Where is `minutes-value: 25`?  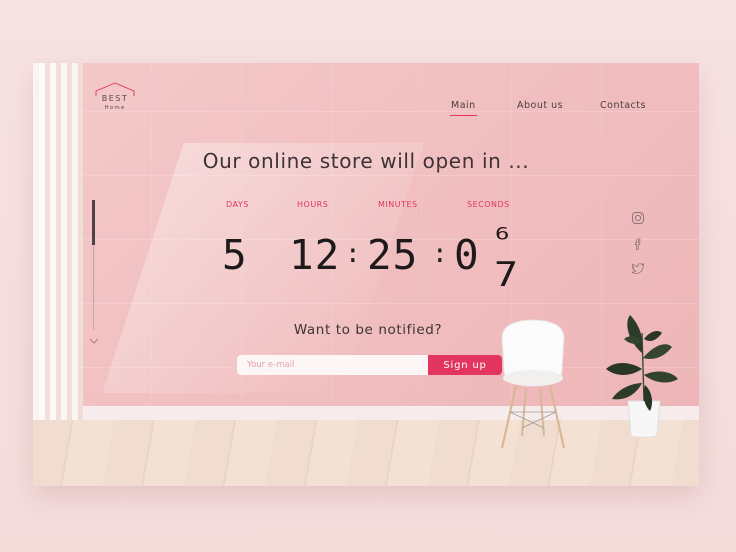
minutes-value: 25 is located at coordinates (393, 255).